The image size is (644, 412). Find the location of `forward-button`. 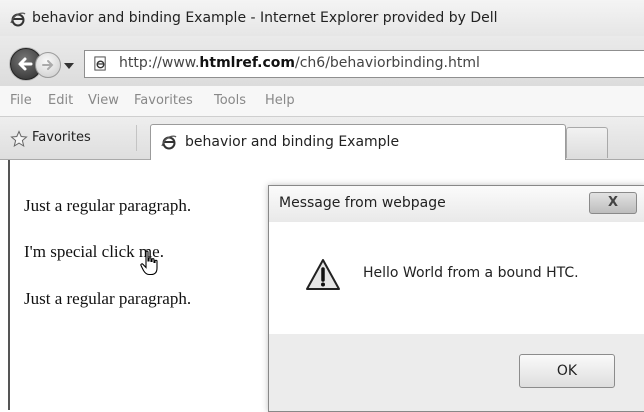

forward-button is located at coordinates (48, 65).